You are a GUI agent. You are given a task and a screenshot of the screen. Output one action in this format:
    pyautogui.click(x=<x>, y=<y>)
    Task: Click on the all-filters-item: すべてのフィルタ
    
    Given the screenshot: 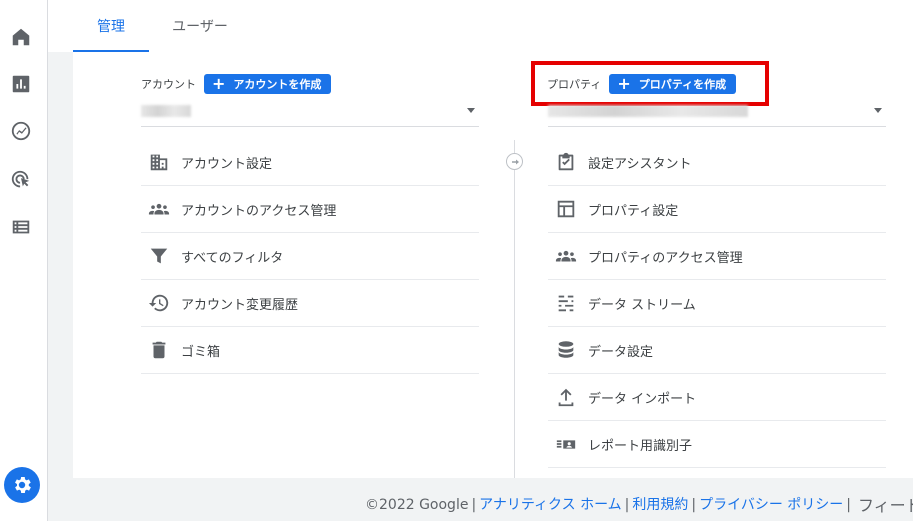 What is the action you would take?
    pyautogui.click(x=310, y=256)
    